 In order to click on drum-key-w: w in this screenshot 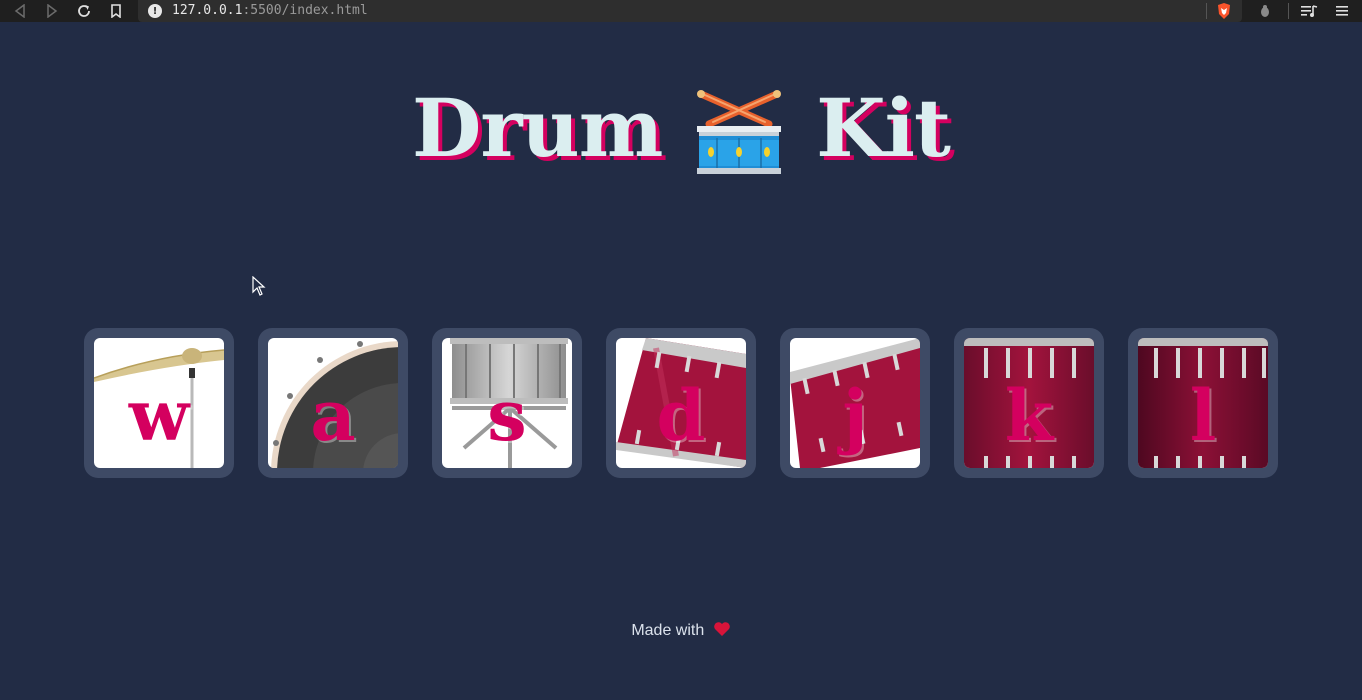, I will do `click(159, 403)`.